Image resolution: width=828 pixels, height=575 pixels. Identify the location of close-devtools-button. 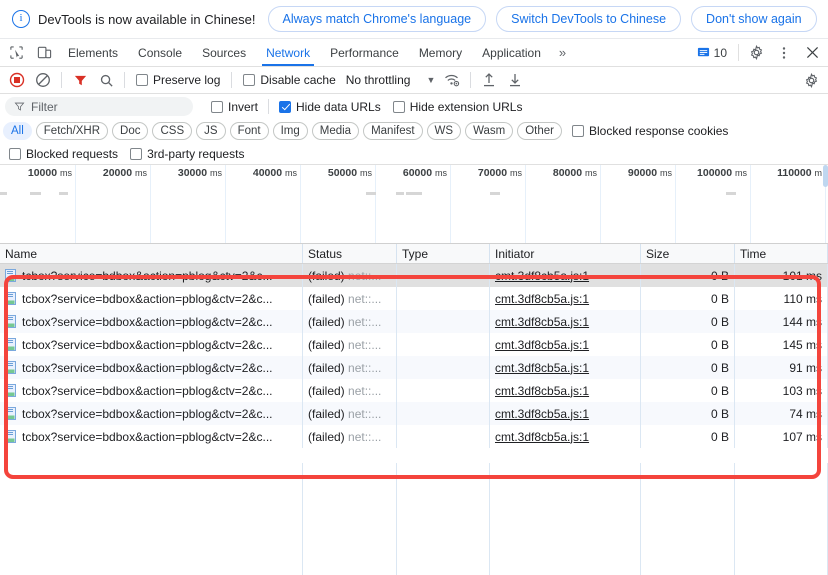
(812, 52).